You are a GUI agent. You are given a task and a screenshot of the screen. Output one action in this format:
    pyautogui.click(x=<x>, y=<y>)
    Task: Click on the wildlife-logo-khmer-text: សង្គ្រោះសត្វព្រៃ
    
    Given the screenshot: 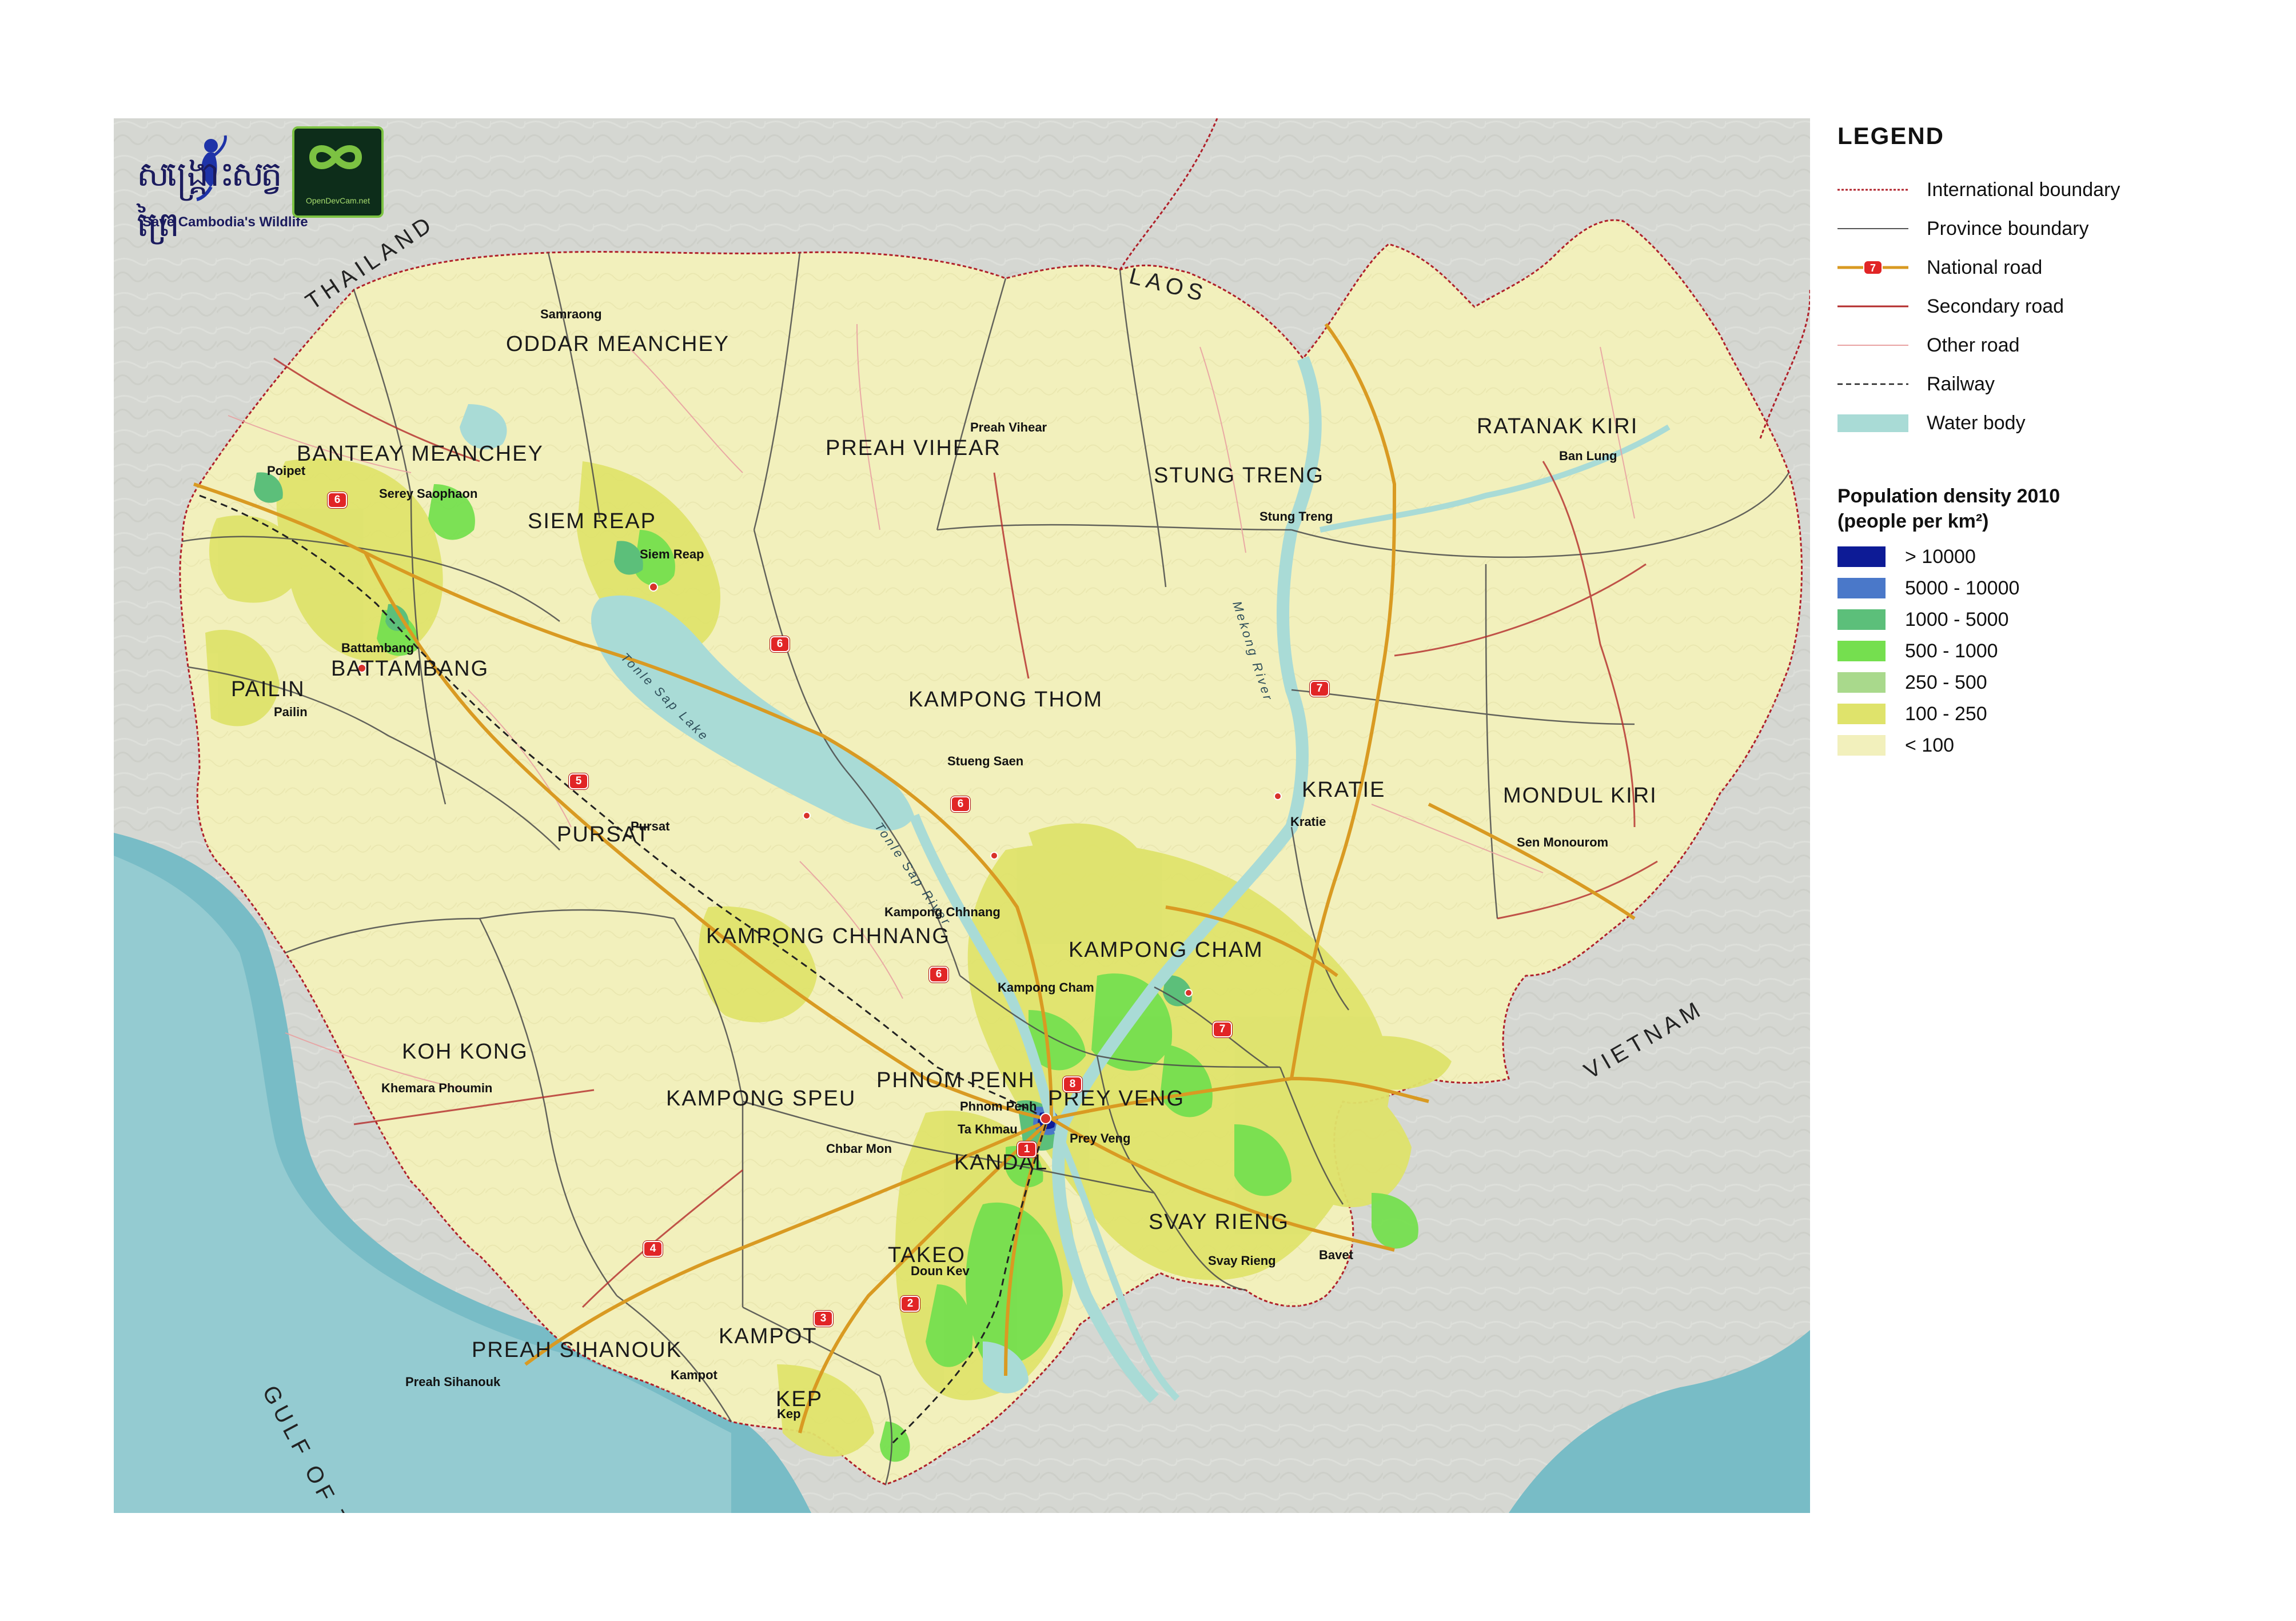 What is the action you would take?
    pyautogui.click(x=210, y=199)
    